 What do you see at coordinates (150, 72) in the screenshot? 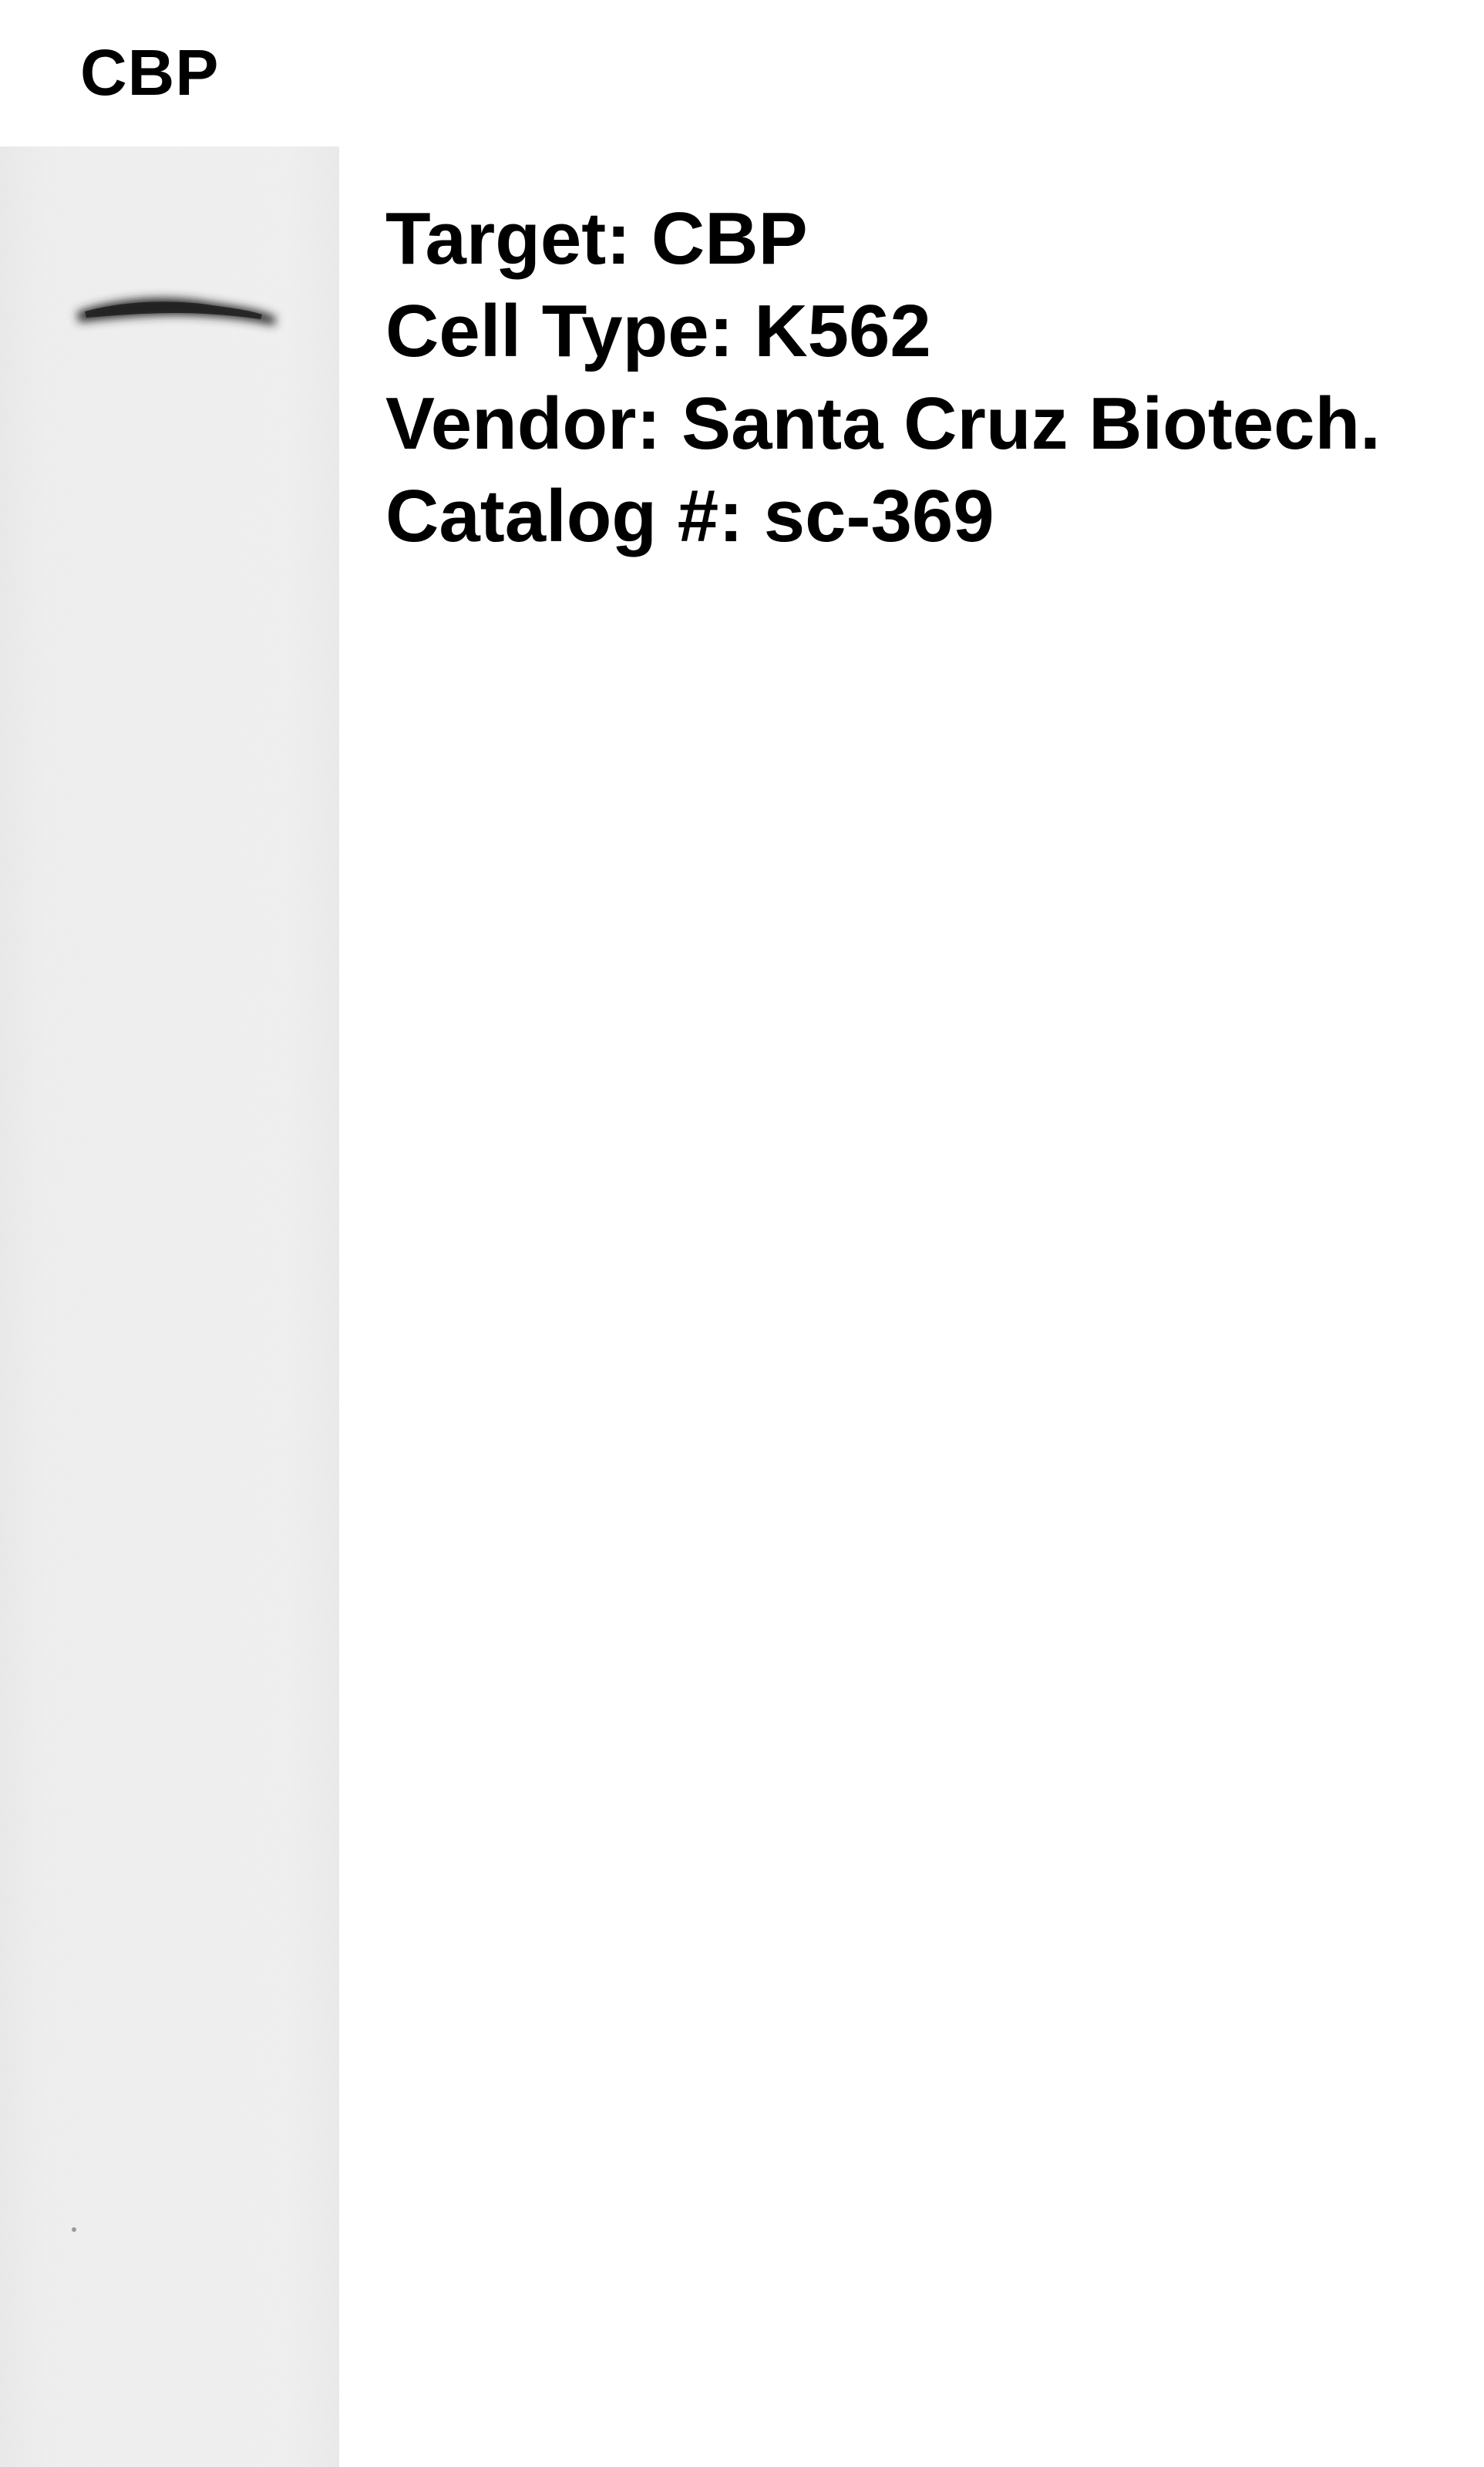
I see `lane-label: CBP` at bounding box center [150, 72].